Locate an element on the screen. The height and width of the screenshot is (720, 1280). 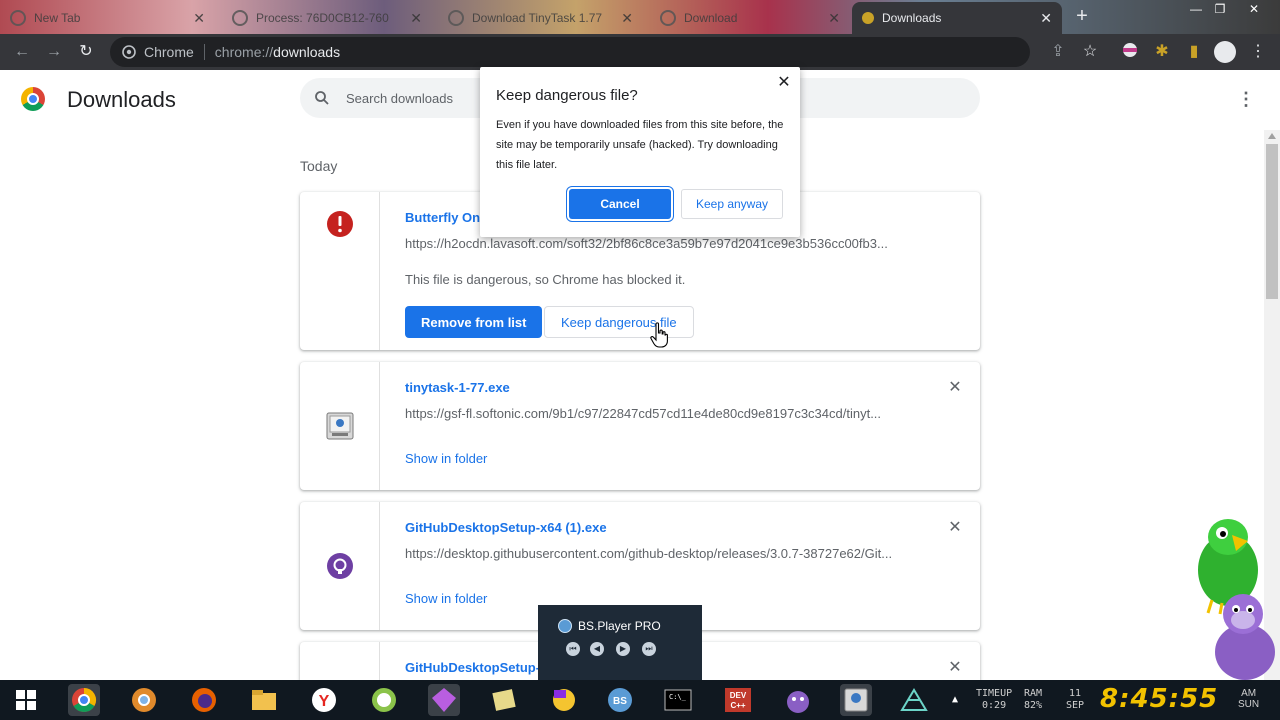
taskbar-firefox-icon is located at coordinates (204, 700).